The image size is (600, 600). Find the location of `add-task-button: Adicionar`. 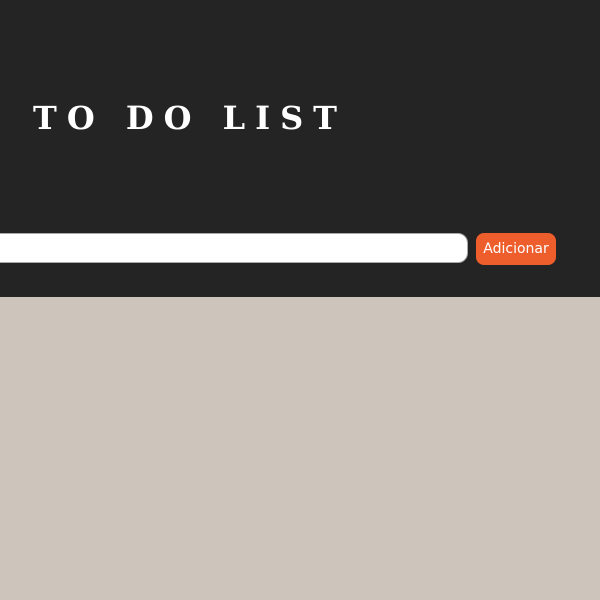

add-task-button: Adicionar is located at coordinates (516, 249).